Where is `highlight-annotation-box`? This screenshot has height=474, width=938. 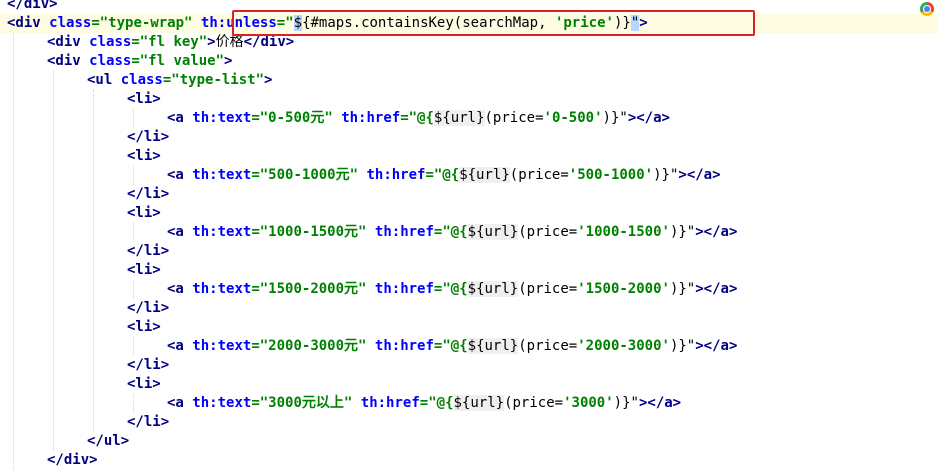
highlight-annotation-box is located at coordinates (493, 23).